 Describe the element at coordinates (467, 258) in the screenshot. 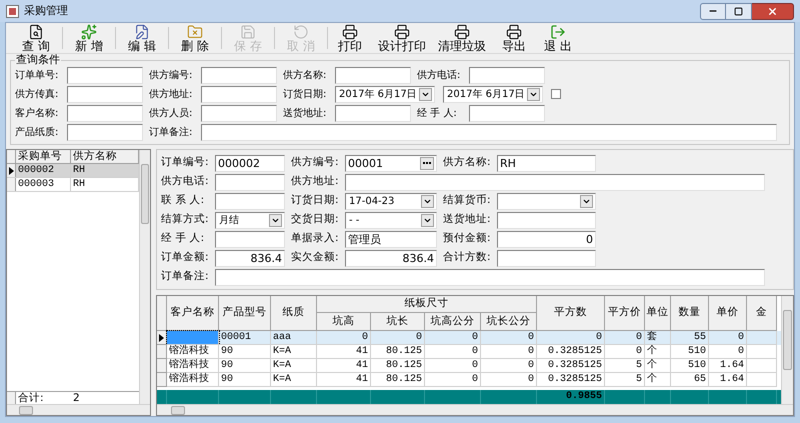

I see `field-label: 合计方数:` at that location.